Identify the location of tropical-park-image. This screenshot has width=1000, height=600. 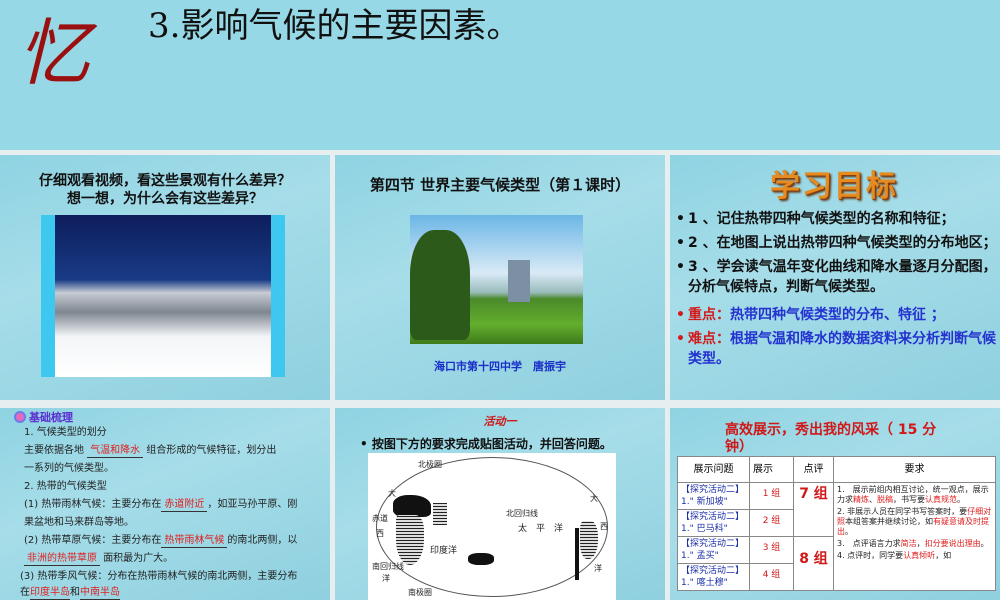
(496, 279).